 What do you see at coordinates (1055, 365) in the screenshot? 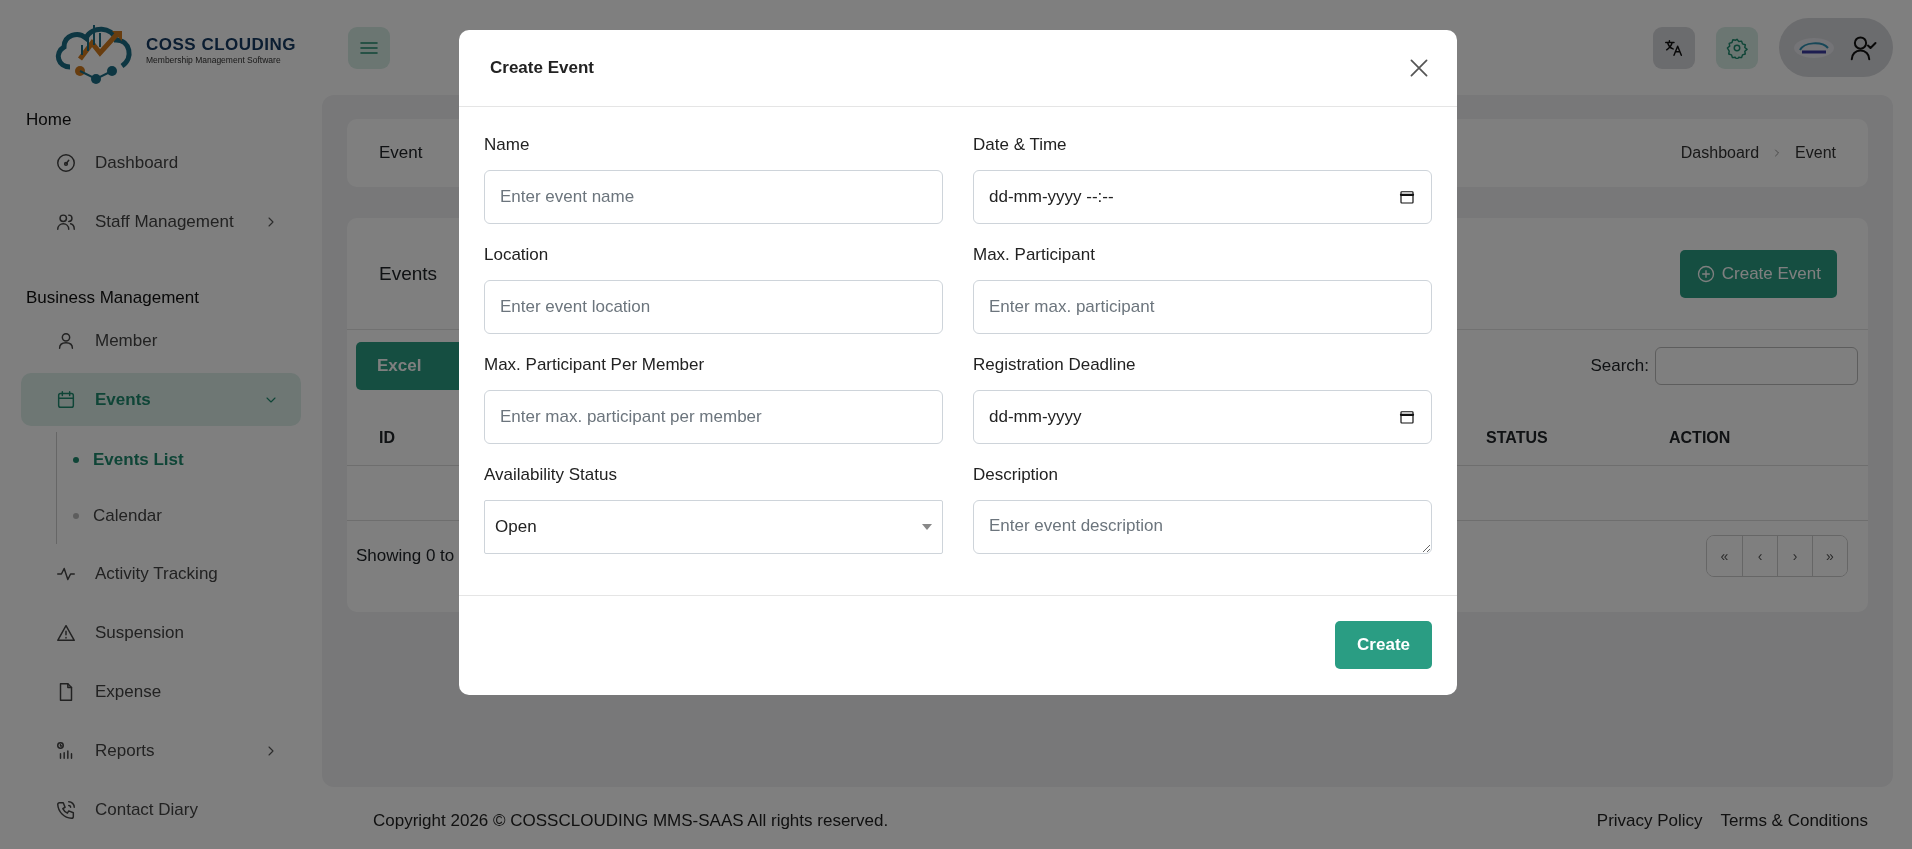
I see `field-label: Registration Deadline` at bounding box center [1055, 365].